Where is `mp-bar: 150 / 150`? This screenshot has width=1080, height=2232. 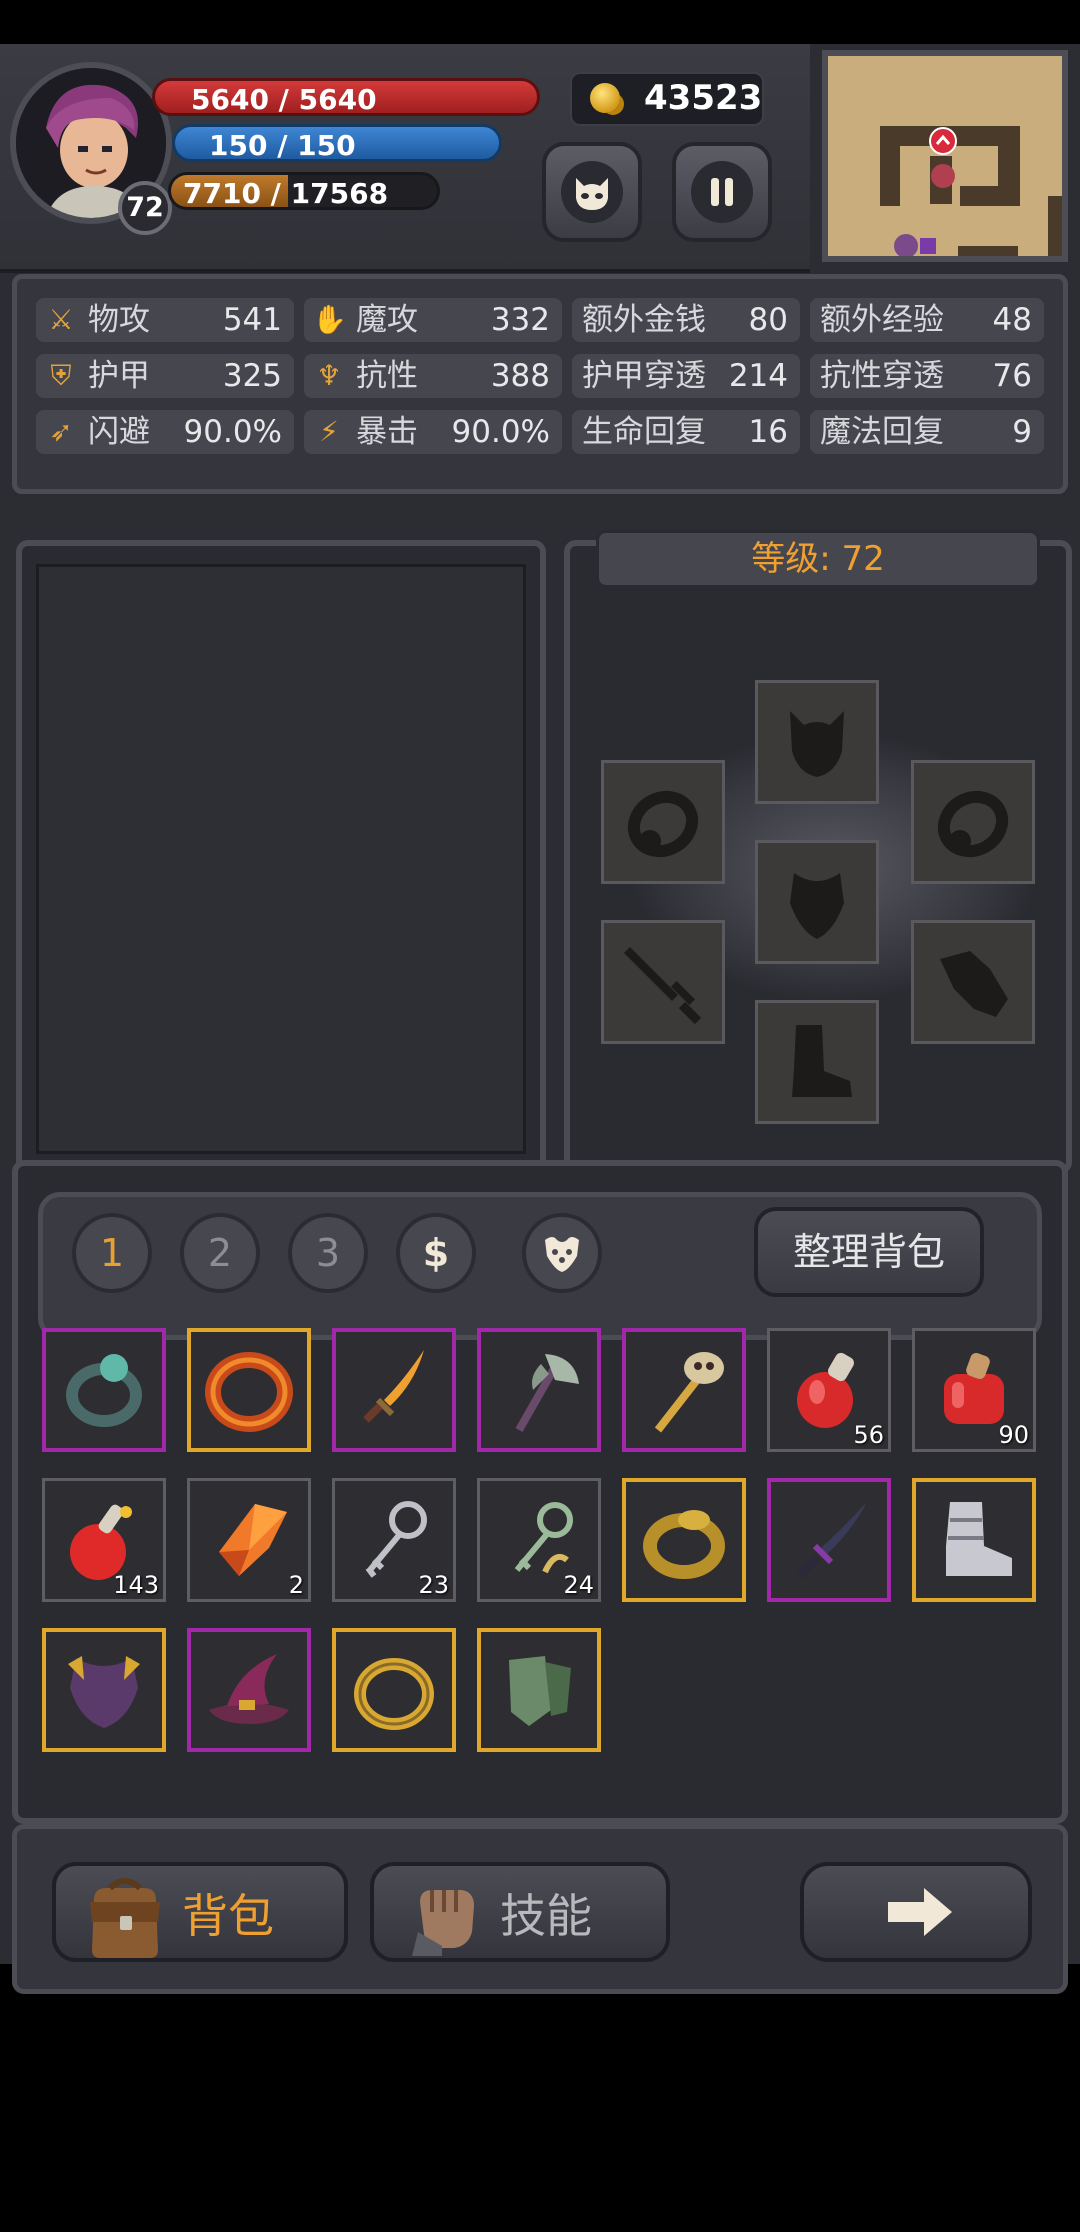 mp-bar: 150 / 150 is located at coordinates (337, 143).